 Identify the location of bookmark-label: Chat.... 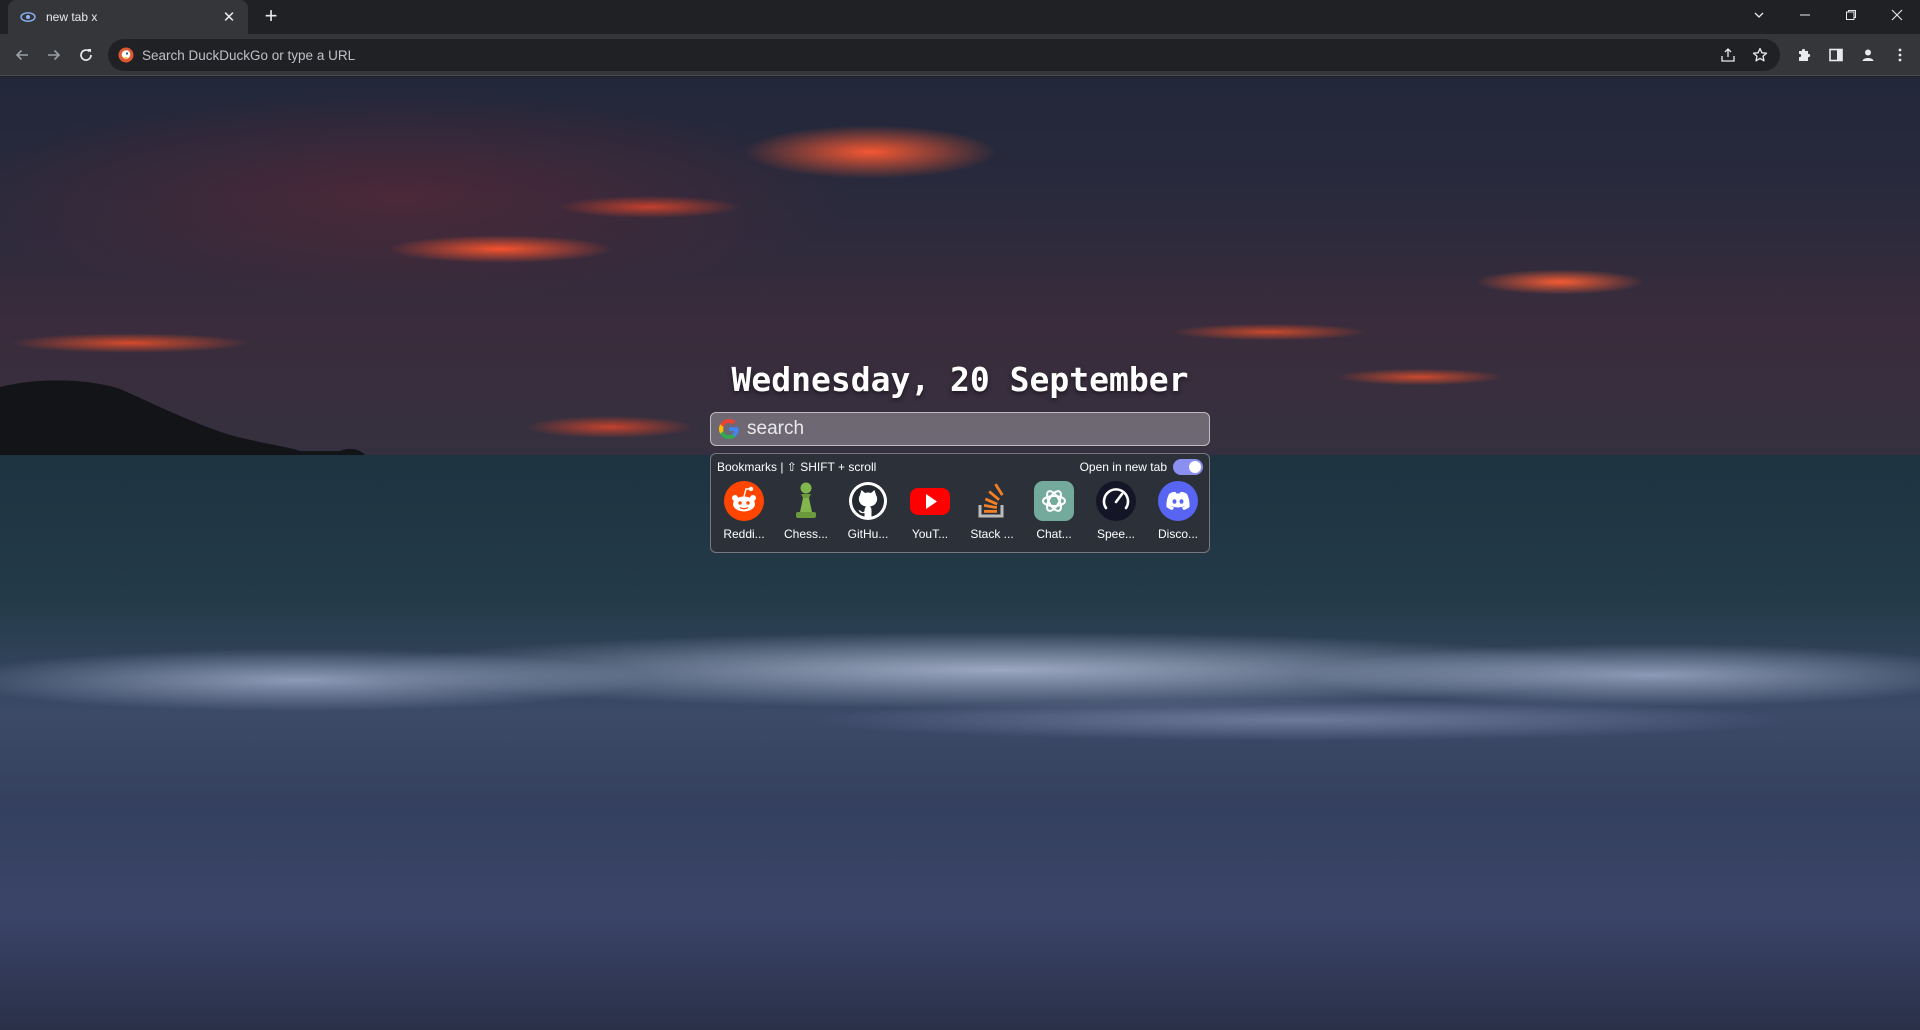
(1054, 534).